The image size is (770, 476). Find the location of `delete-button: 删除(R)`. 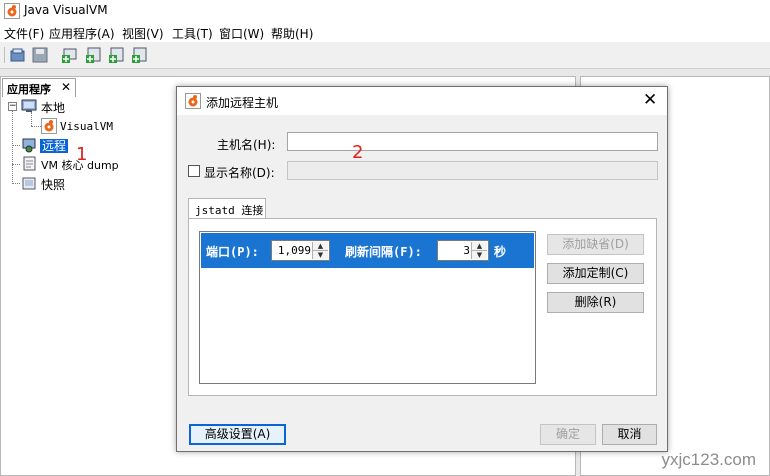

delete-button: 删除(R) is located at coordinates (595, 302).